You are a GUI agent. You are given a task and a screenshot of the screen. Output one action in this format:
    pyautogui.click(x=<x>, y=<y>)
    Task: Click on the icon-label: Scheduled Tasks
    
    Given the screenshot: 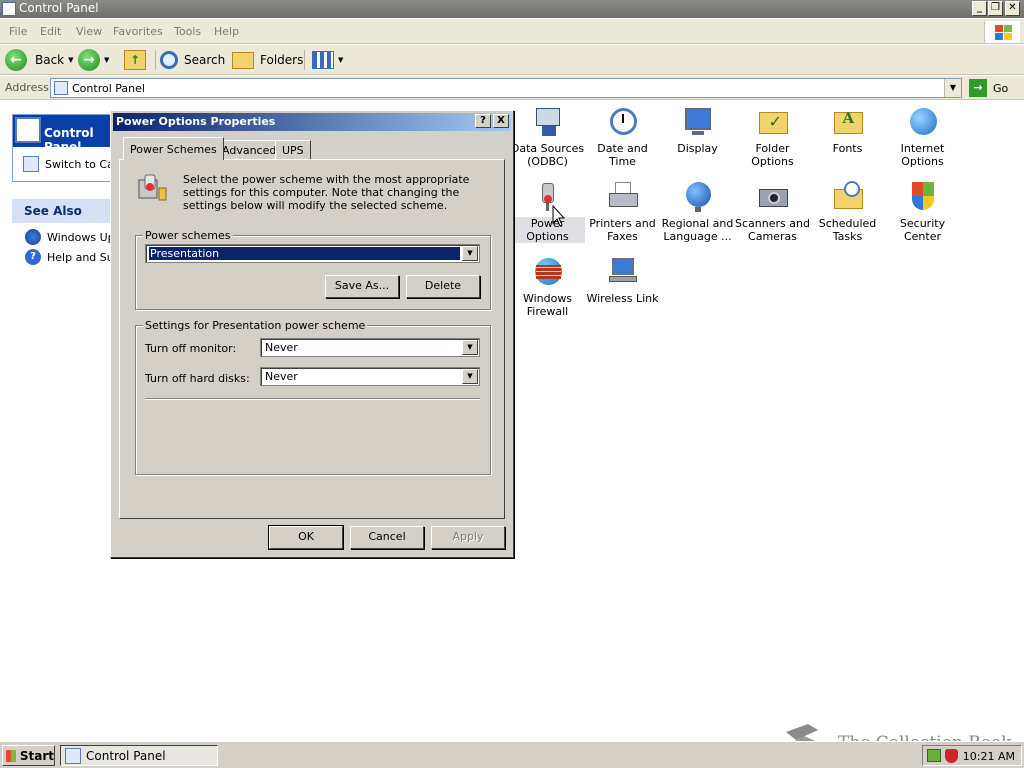 What is the action you would take?
    pyautogui.click(x=847, y=230)
    